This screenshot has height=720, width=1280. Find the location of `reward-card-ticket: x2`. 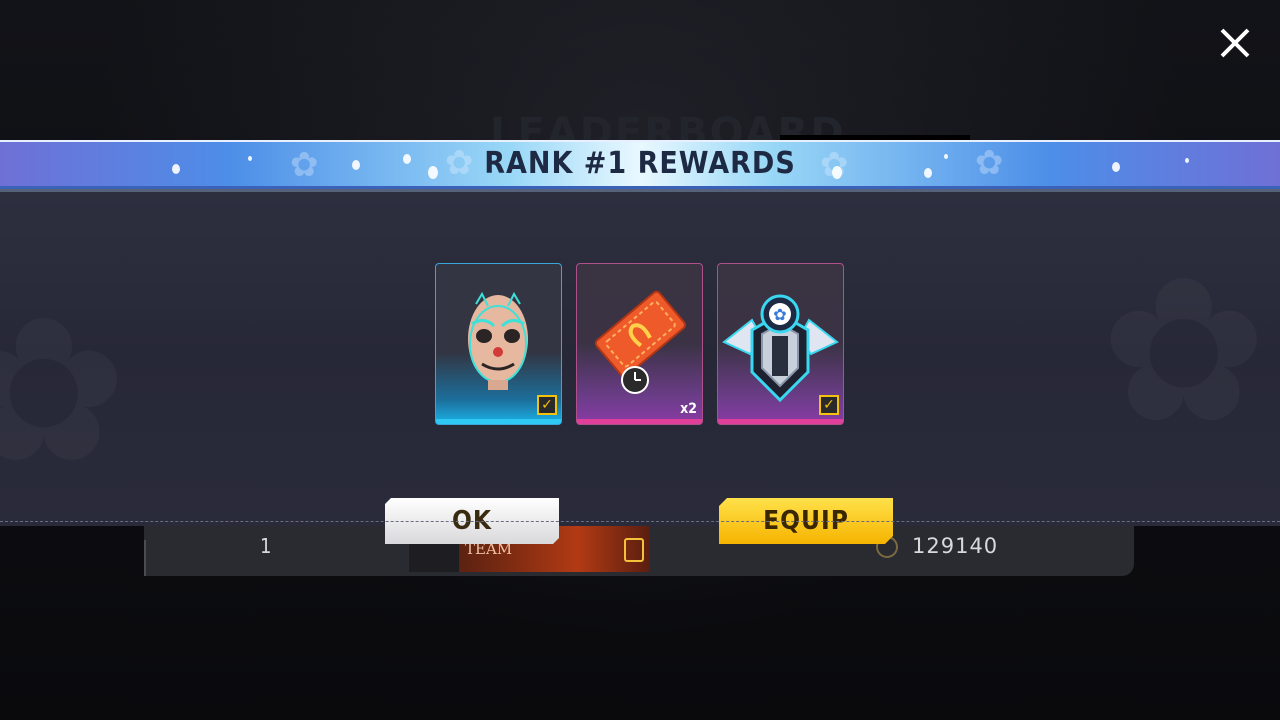

reward-card-ticket: x2 is located at coordinates (639, 344).